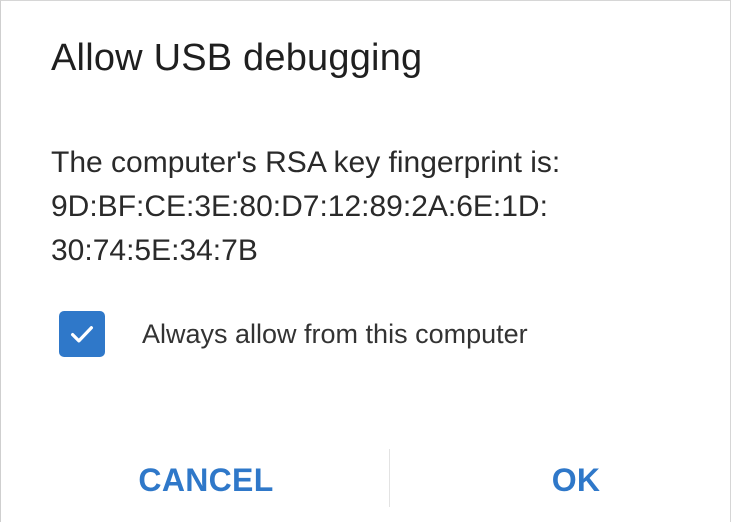  I want to click on checkmark-icon, so click(82, 334).